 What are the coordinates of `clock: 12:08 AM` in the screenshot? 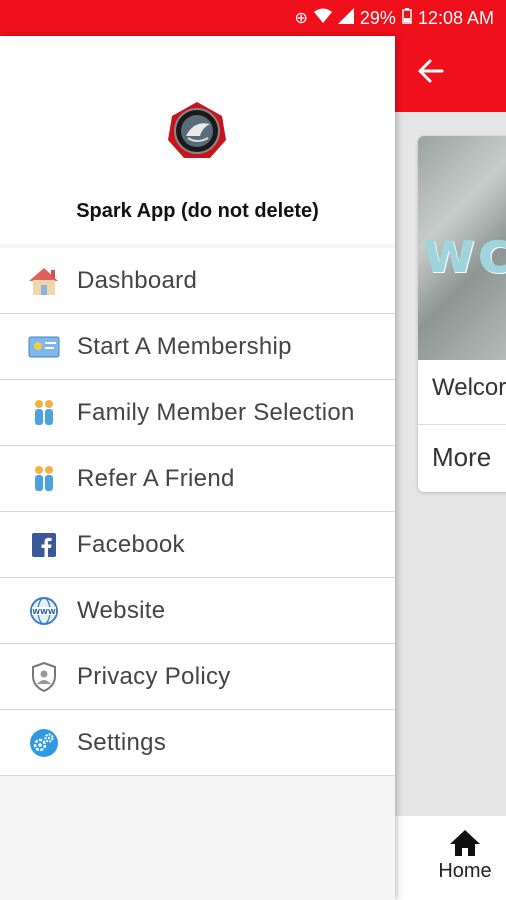 It's located at (455, 17).